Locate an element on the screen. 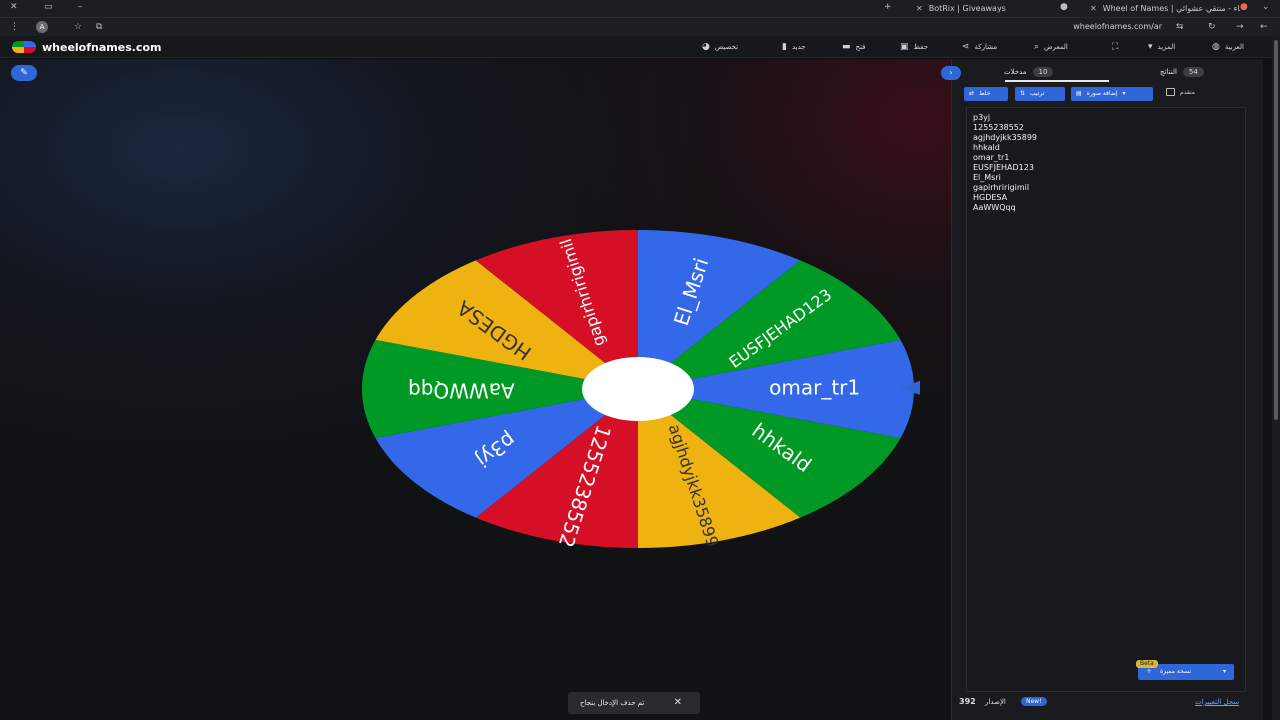 This screenshot has height=720, width=1280. nav-new: ▮ جديد is located at coordinates (794, 47).